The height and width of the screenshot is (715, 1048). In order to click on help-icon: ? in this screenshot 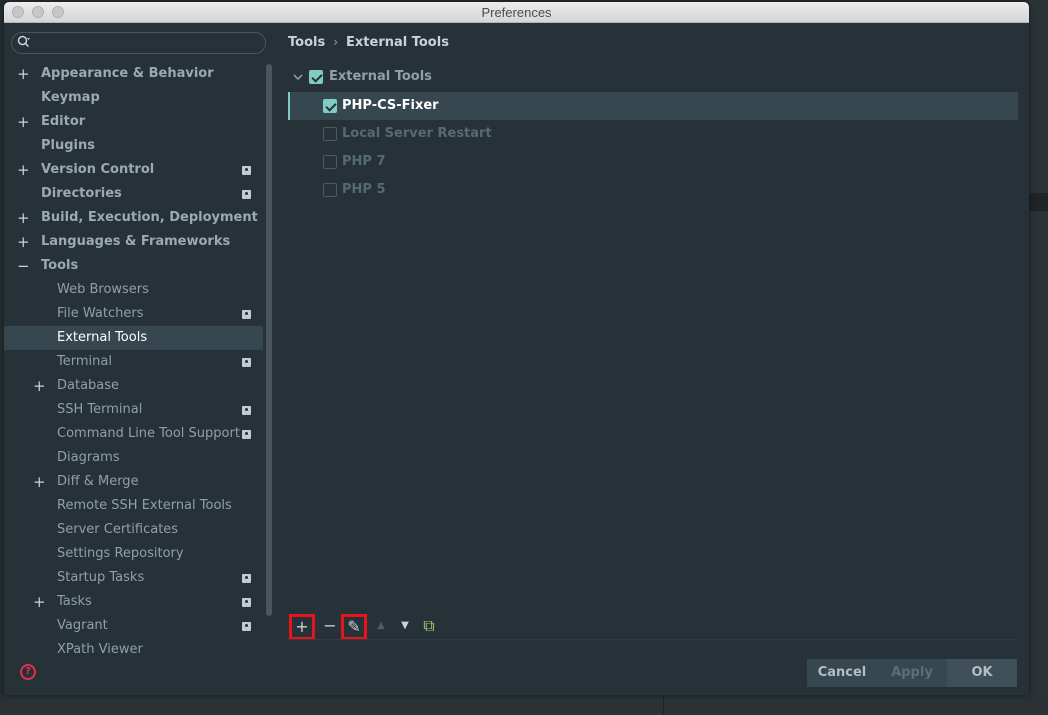, I will do `click(28, 672)`.